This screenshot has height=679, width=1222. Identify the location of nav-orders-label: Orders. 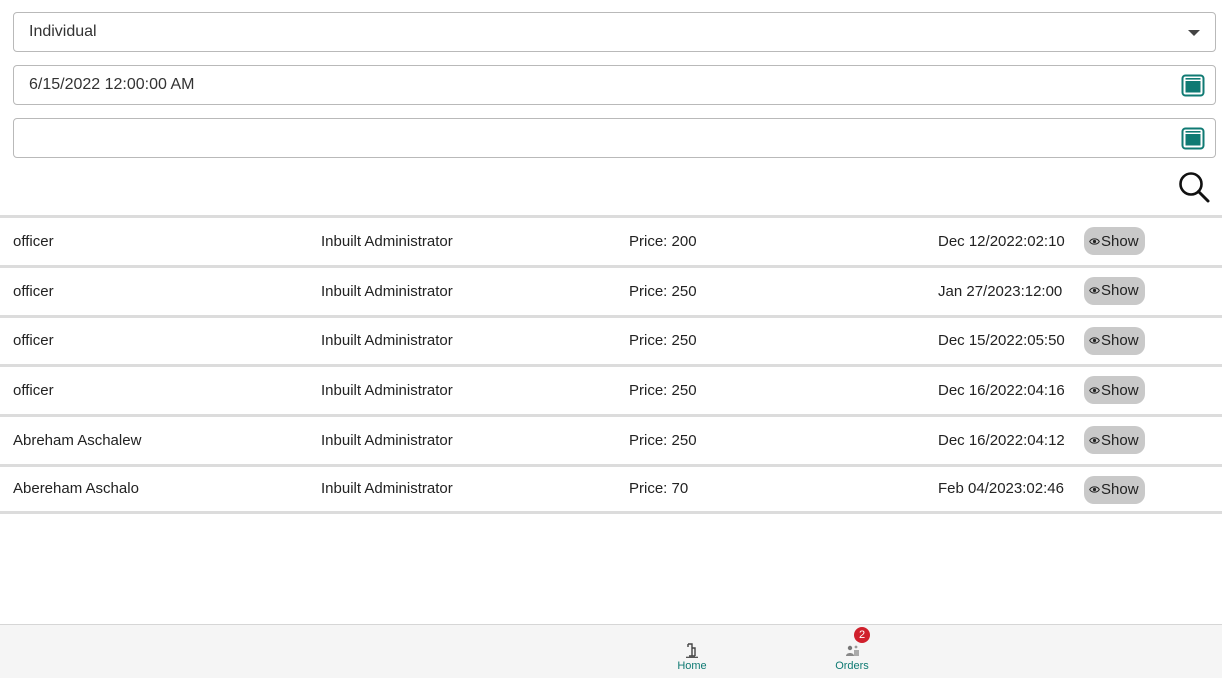
(852, 666).